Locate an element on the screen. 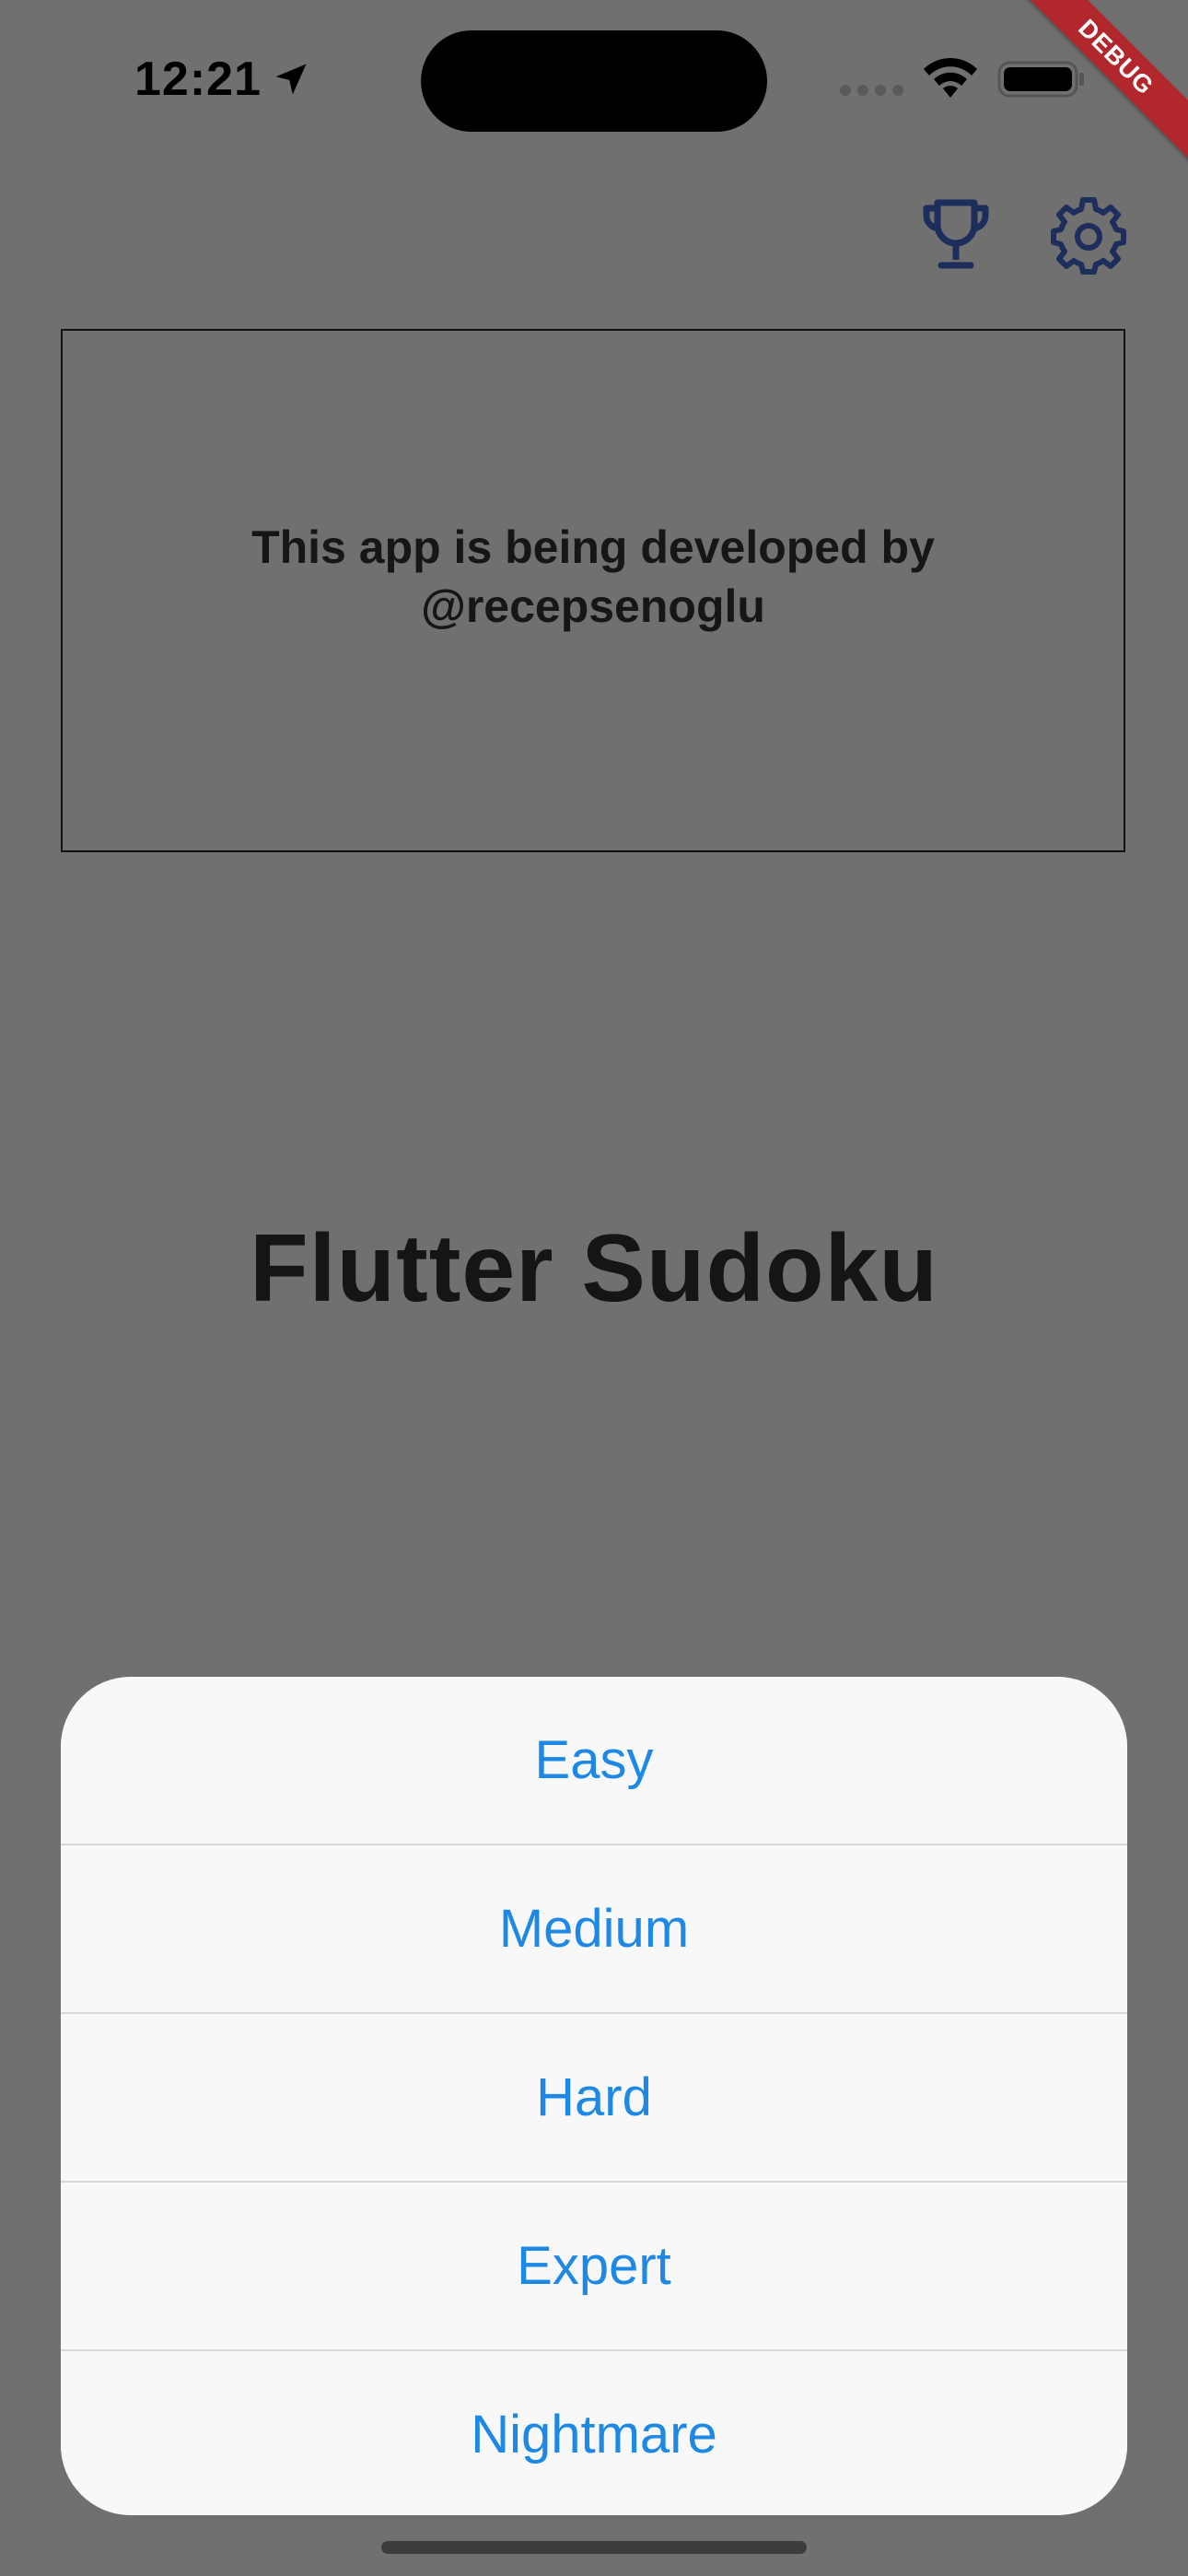  battery-icon is located at coordinates (1040, 79).